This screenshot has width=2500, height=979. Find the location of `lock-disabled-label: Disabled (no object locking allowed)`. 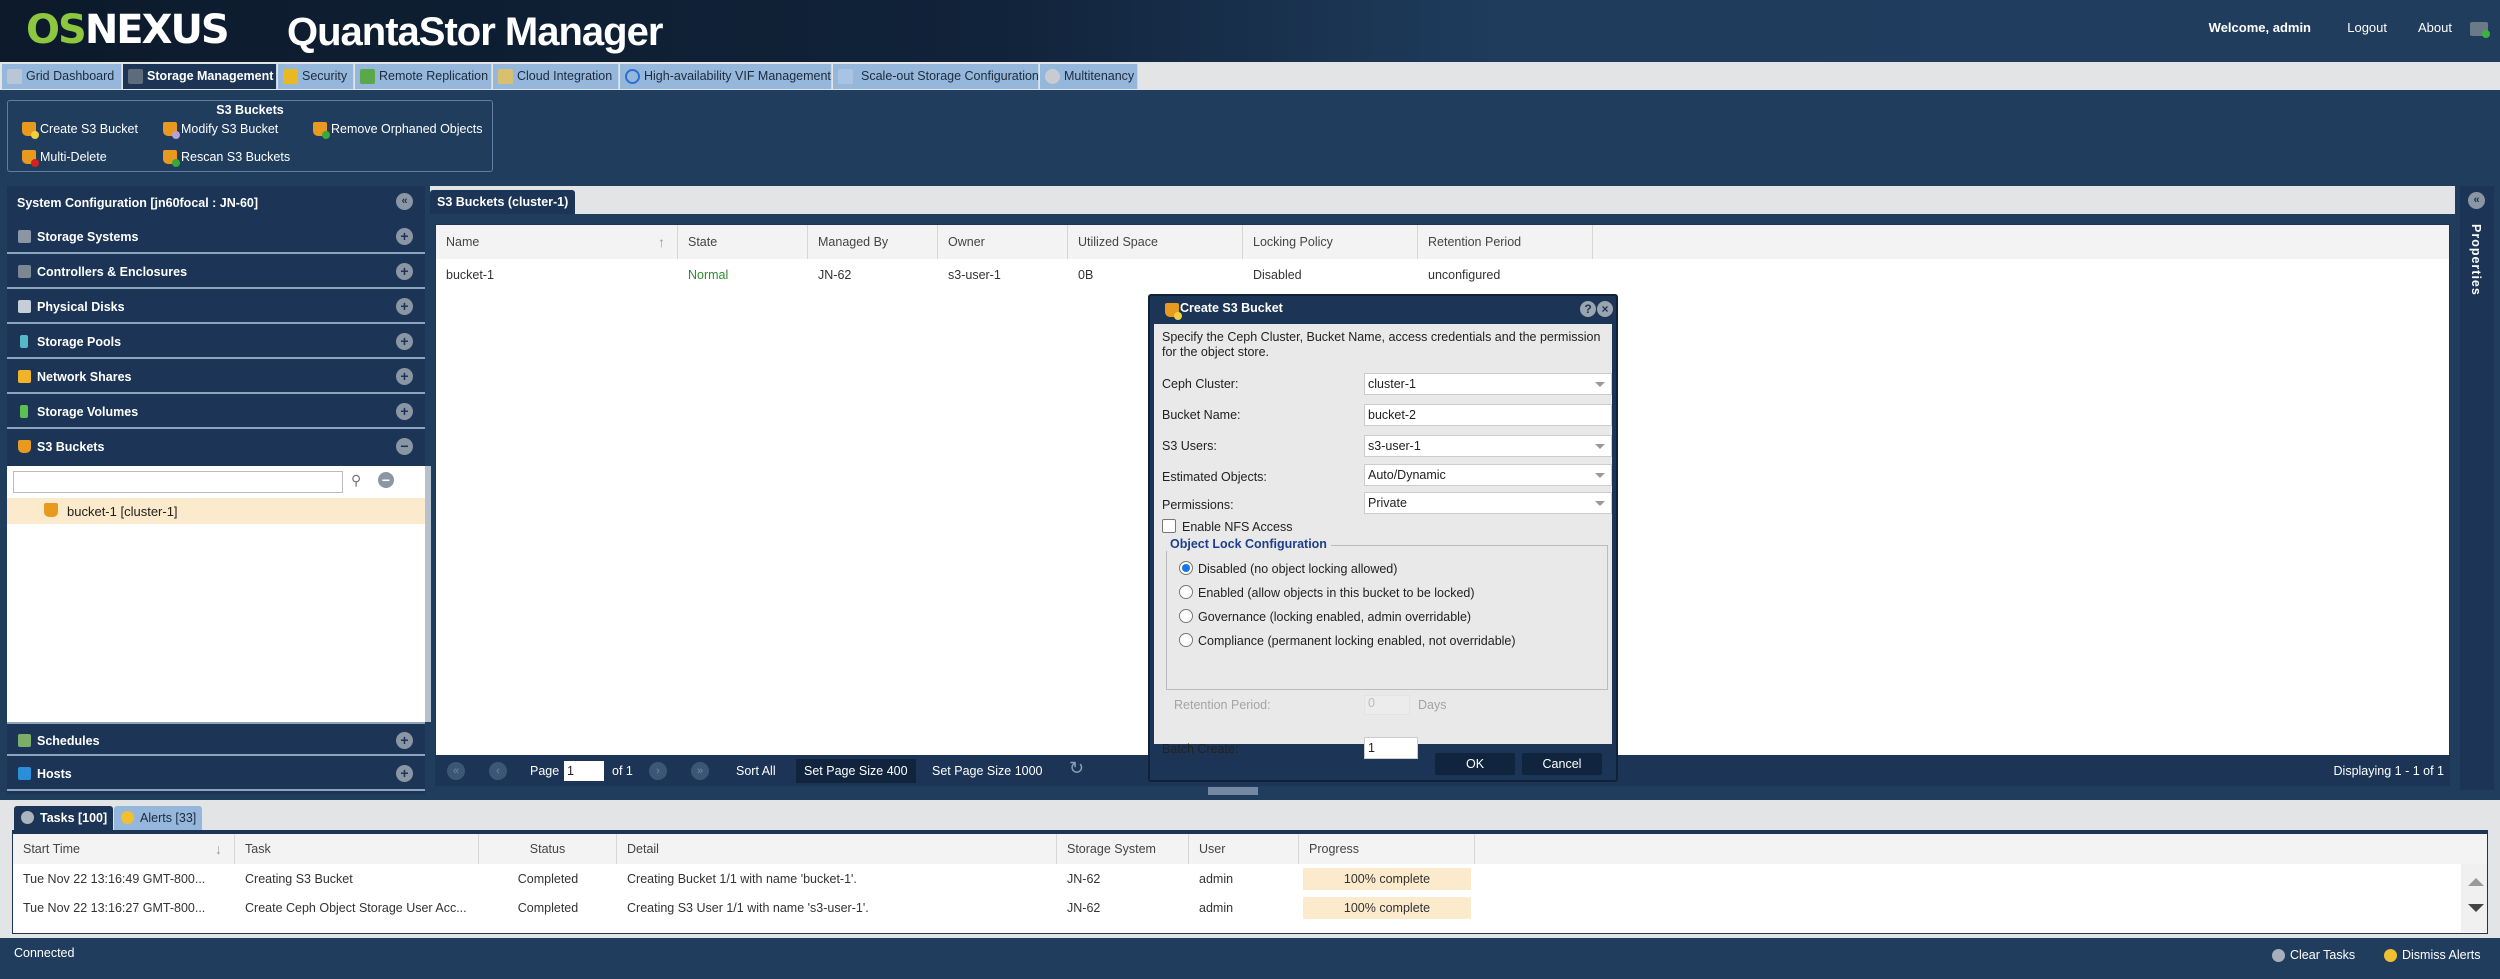

lock-disabled-label: Disabled (no object locking allowed) is located at coordinates (1297, 569).